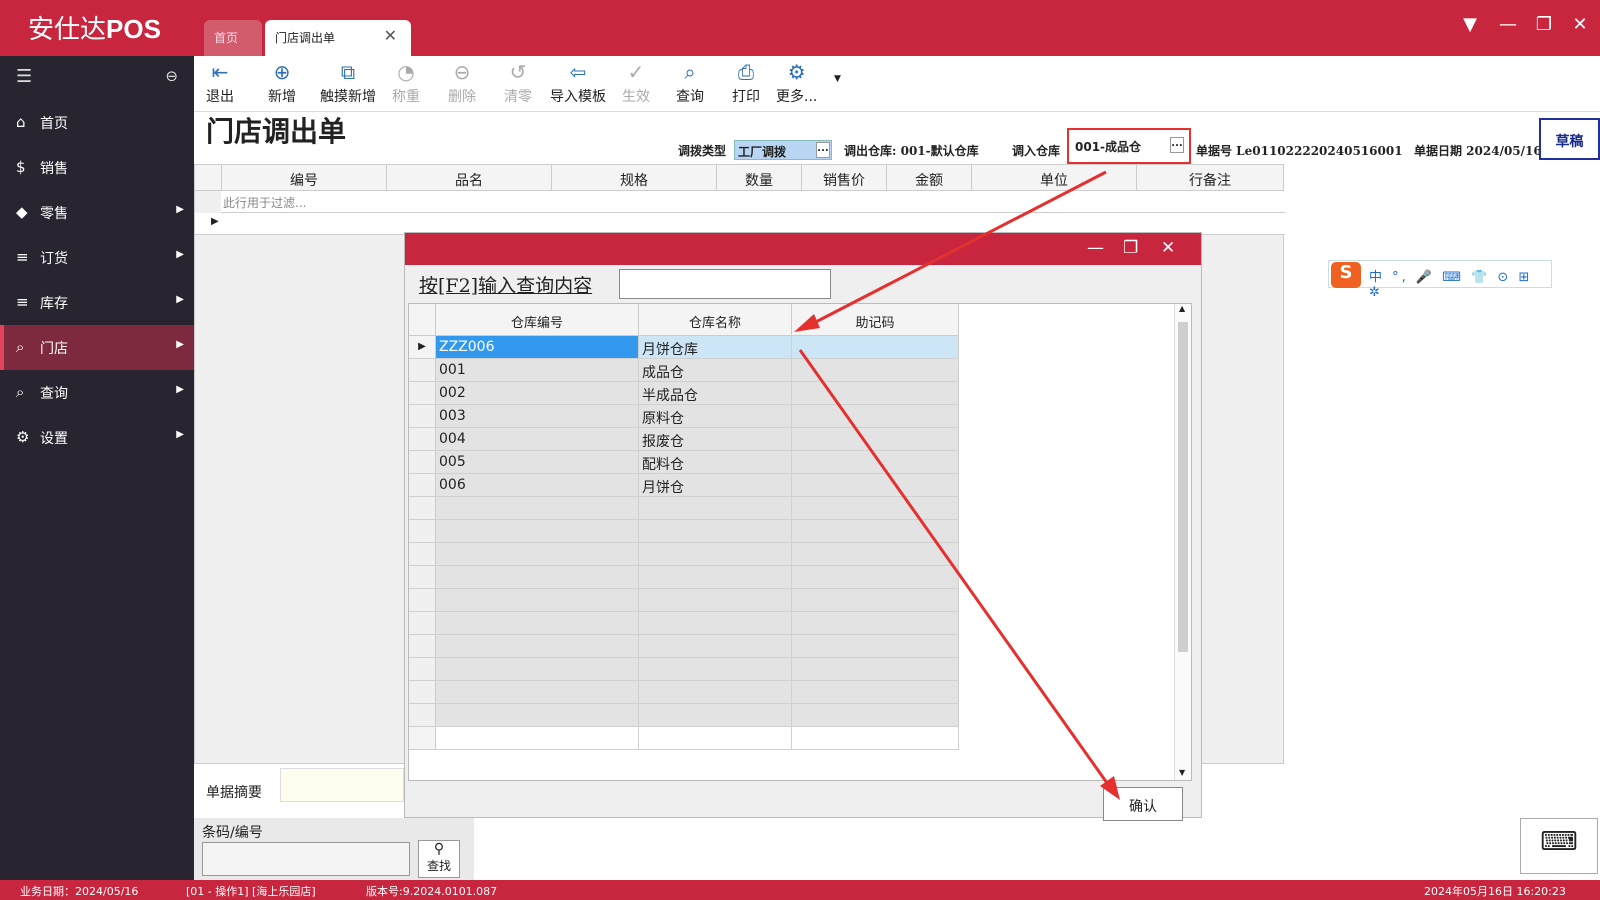  I want to click on tab-store-transfer-out: 门店调出单 ✕, so click(338, 38).